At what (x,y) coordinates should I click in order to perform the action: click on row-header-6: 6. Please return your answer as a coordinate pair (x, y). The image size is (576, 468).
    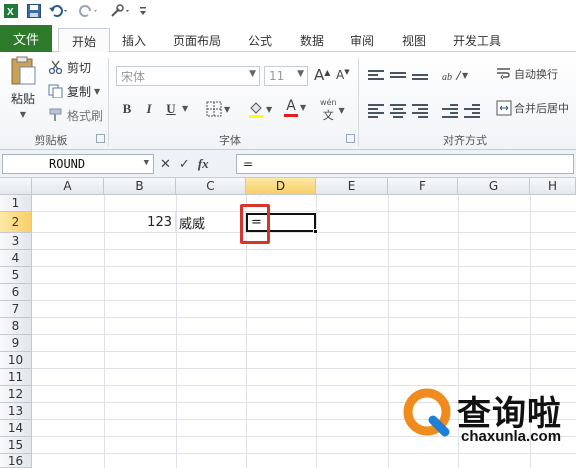
    Looking at the image, I should click on (16, 292).